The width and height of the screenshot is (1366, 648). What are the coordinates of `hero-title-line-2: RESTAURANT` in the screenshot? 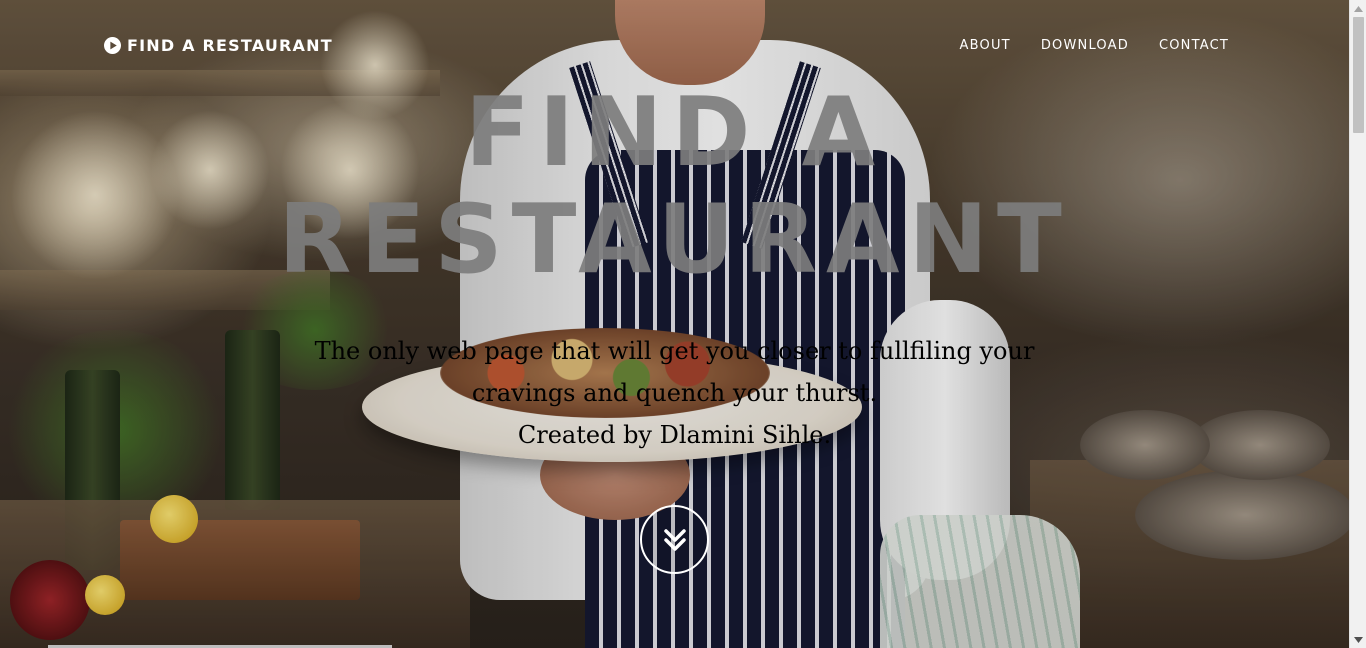 It's located at (674, 240).